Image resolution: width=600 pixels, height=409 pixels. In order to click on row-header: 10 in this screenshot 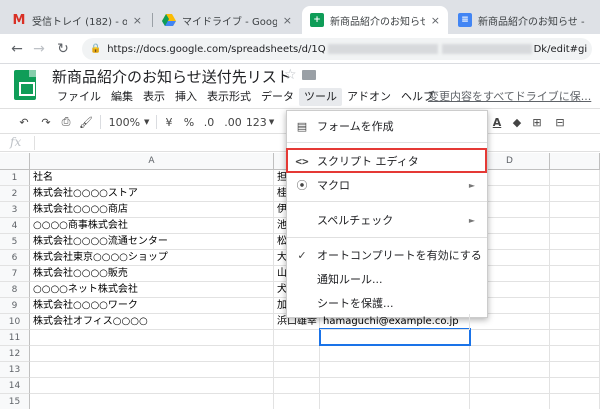, I will do `click(15, 322)`.